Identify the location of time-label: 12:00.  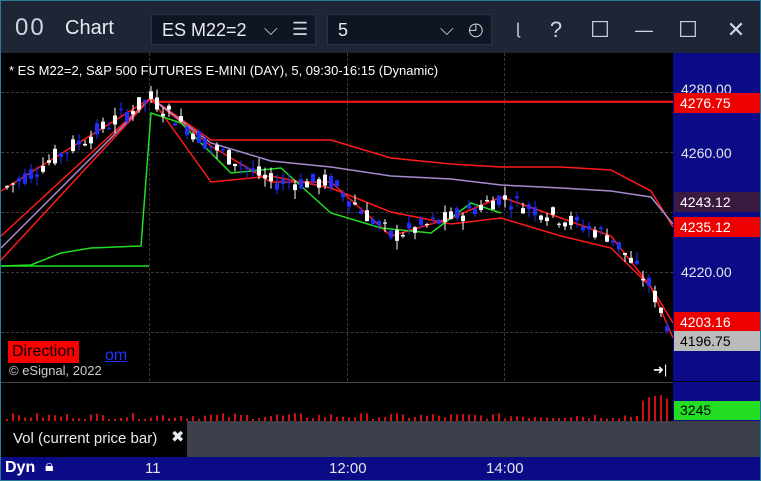
(348, 468).